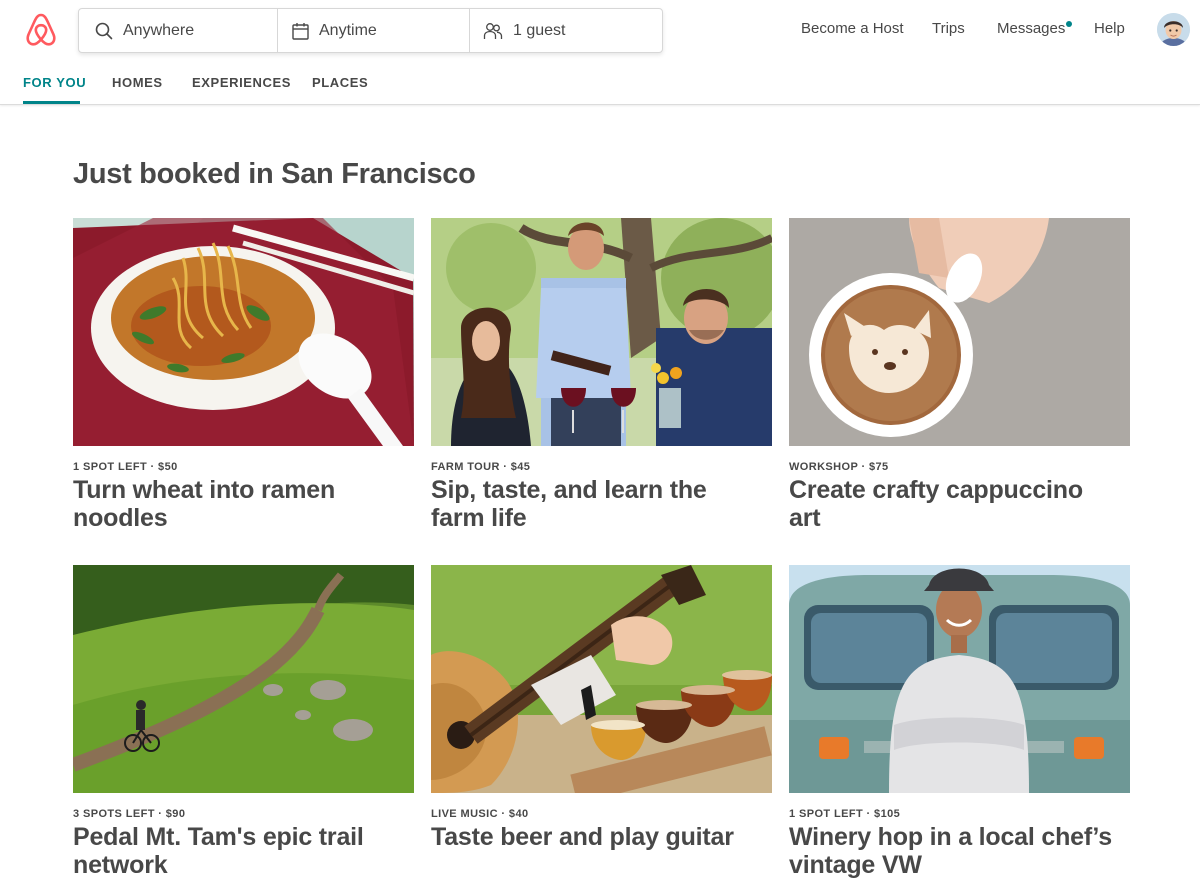 The height and width of the screenshot is (895, 1200). I want to click on unread-indicator, so click(1069, 24).